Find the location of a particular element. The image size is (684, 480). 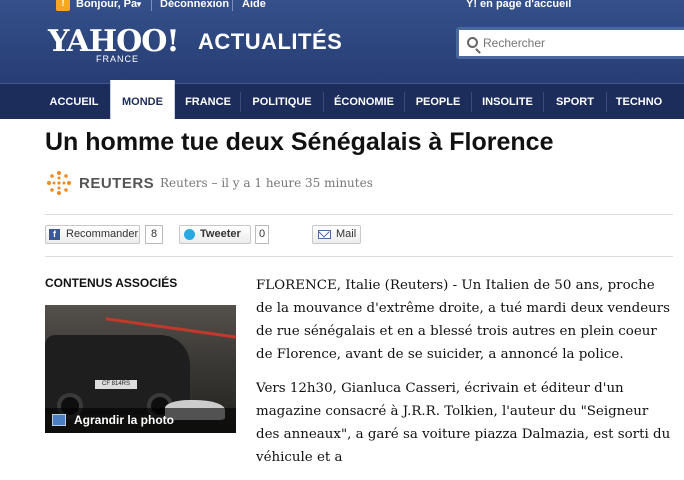

reuters-logo-icon is located at coordinates (59, 183).